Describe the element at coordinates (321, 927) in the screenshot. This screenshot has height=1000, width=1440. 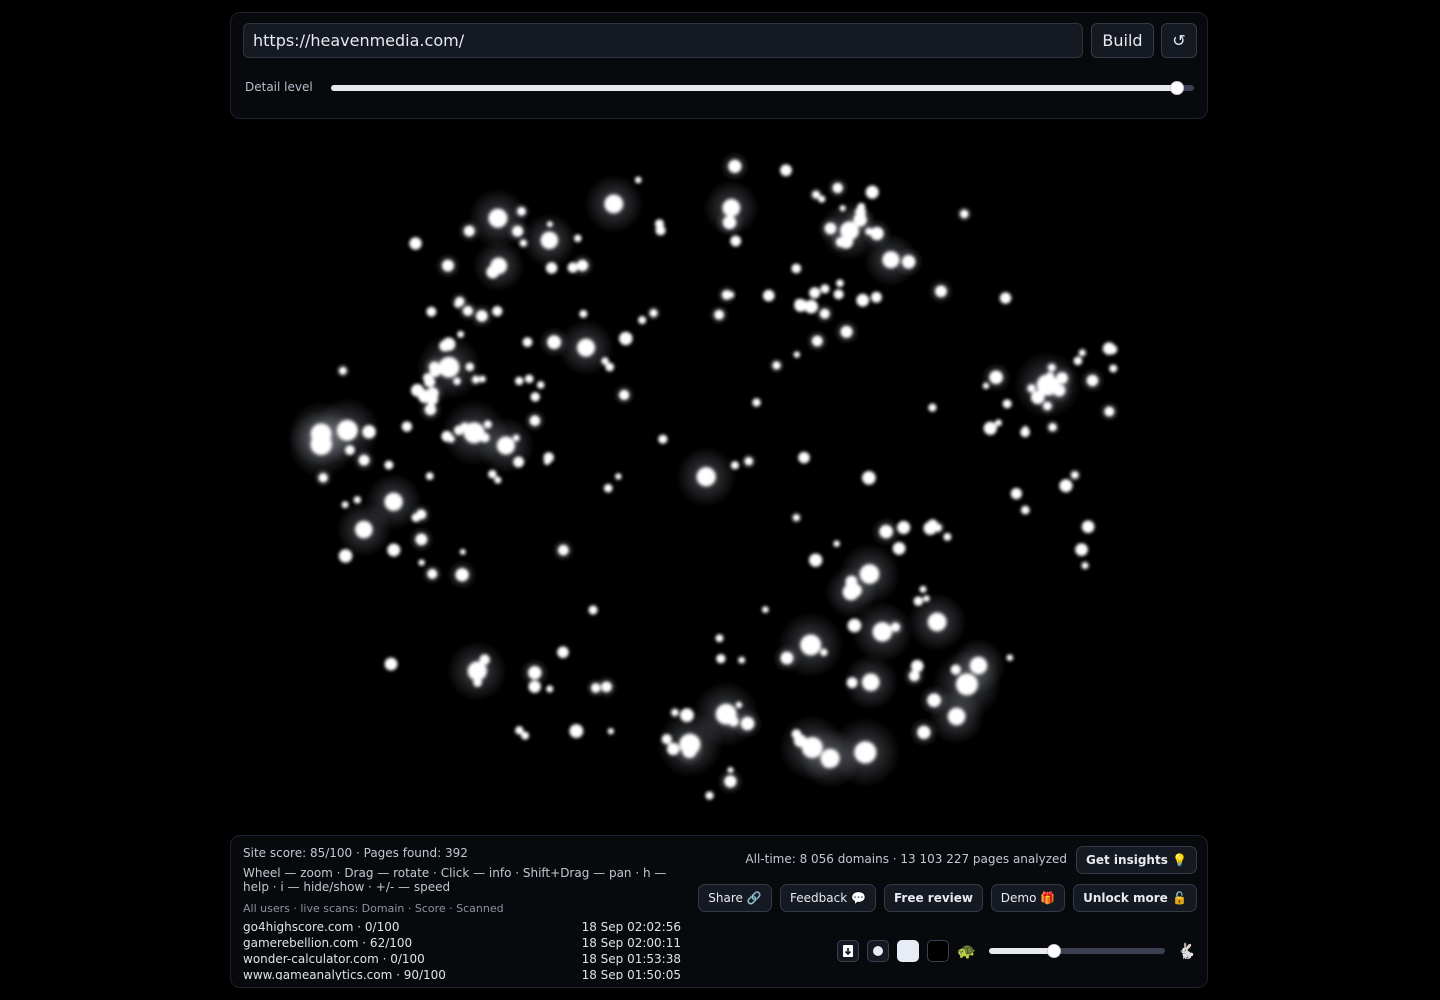
I see `scan-domain: go4highscore.com · 0/100` at that location.